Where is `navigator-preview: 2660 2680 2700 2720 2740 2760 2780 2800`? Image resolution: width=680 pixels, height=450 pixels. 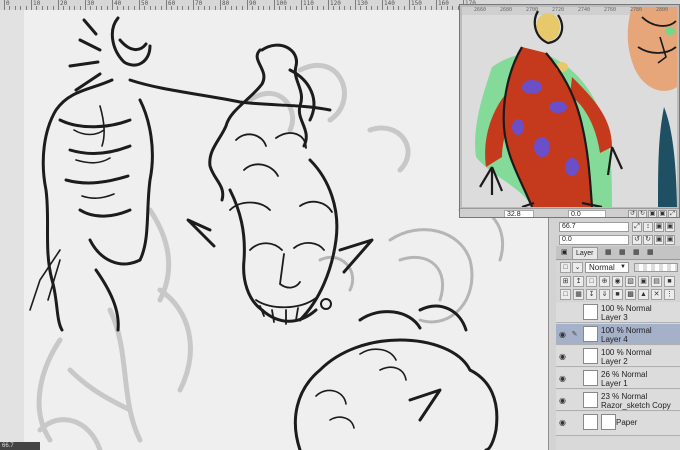
navigator-preview: 2660 2680 2700 2720 2740 2760 2780 2800 is located at coordinates (569, 107).